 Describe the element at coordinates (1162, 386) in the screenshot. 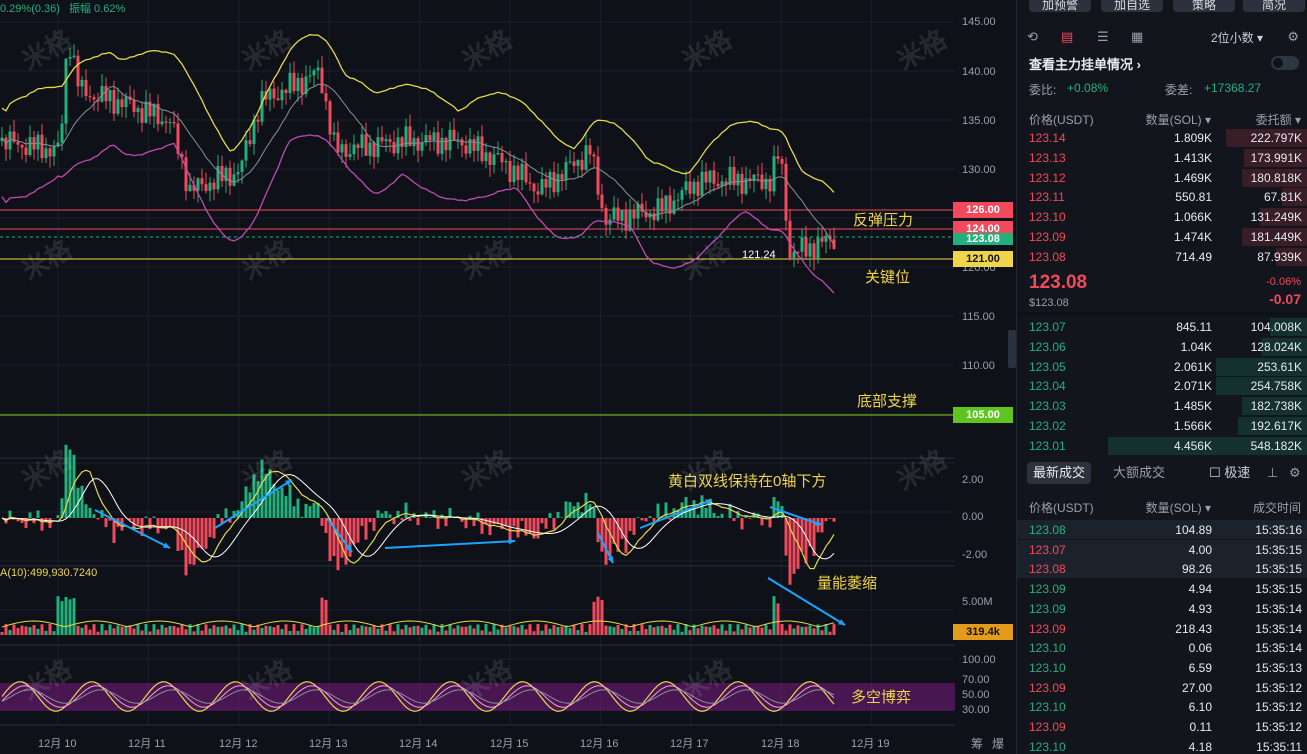

I see `bid-row: 123.04 2.071K 254.758K` at that location.